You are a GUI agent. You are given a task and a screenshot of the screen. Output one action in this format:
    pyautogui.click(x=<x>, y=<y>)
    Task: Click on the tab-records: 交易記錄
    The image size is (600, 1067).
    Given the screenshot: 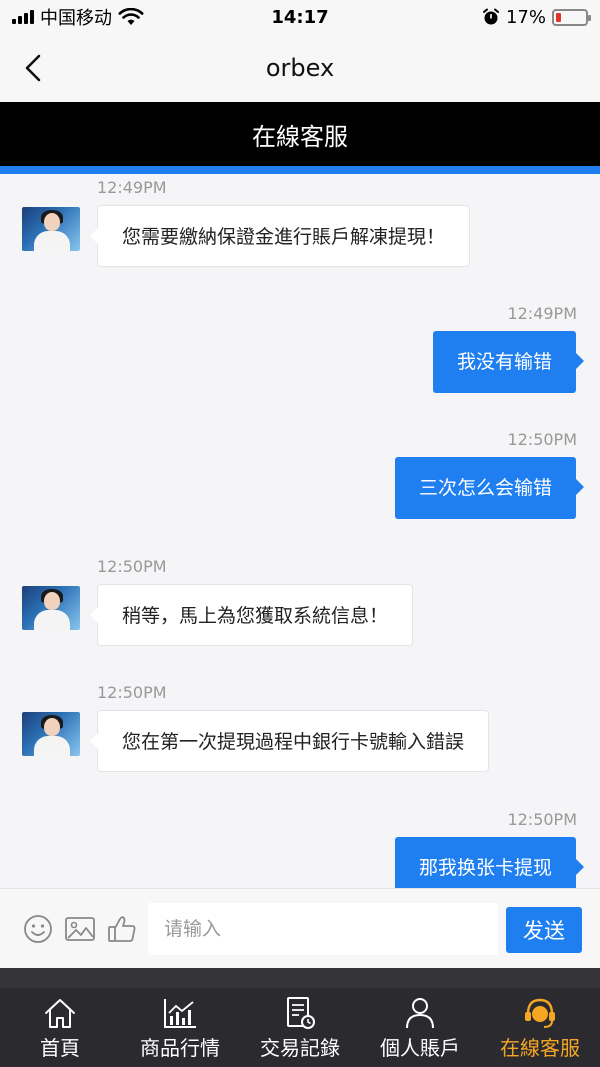 What is the action you would take?
    pyautogui.click(x=300, y=1027)
    